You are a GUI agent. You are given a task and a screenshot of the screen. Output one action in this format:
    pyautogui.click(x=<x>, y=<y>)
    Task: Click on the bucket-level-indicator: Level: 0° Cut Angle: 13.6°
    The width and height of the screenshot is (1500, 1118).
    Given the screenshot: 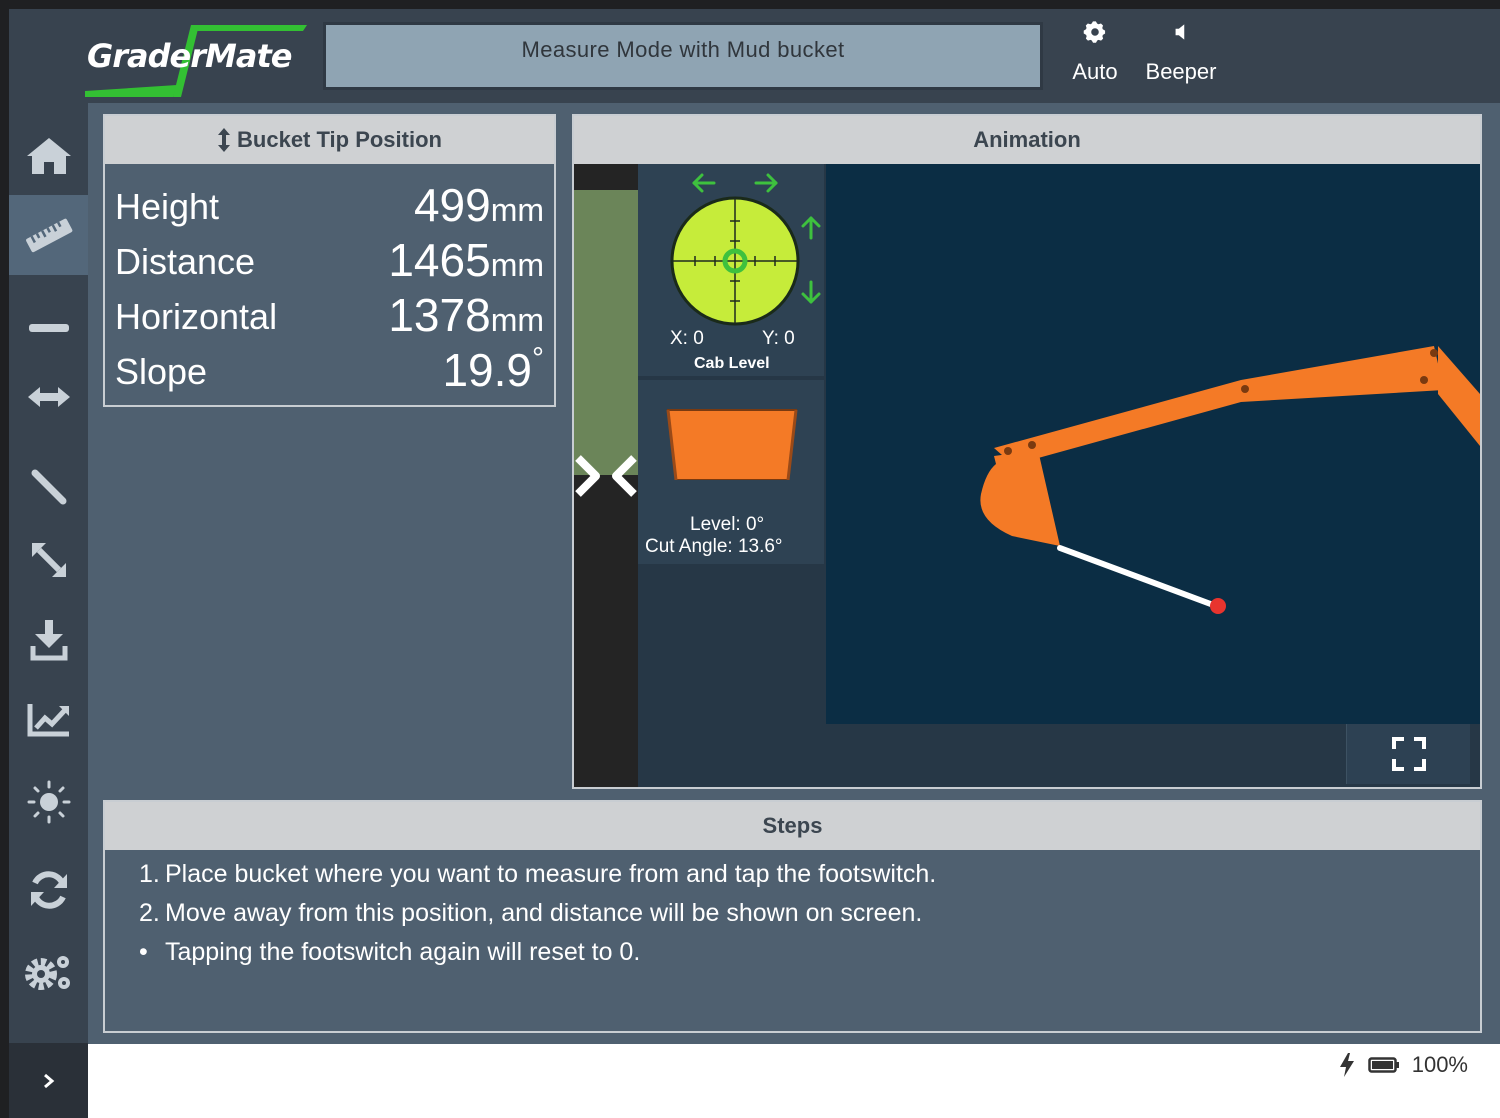 What is the action you would take?
    pyautogui.click(x=731, y=472)
    